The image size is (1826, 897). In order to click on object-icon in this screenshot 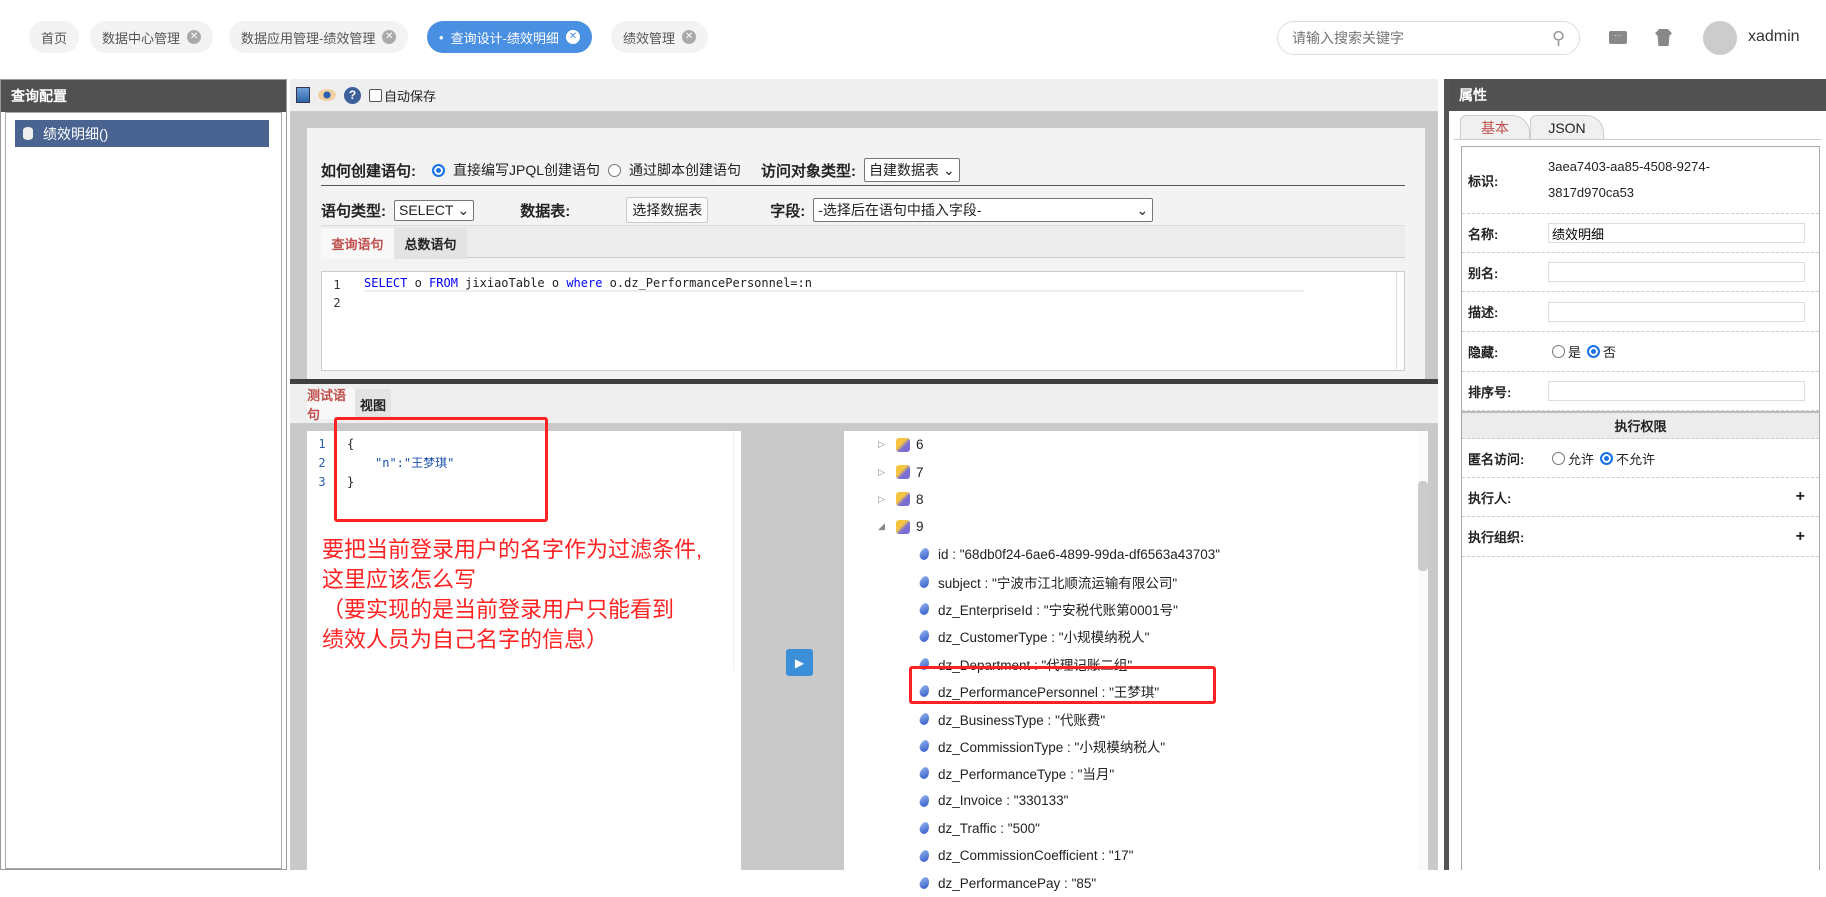, I will do `click(903, 526)`.